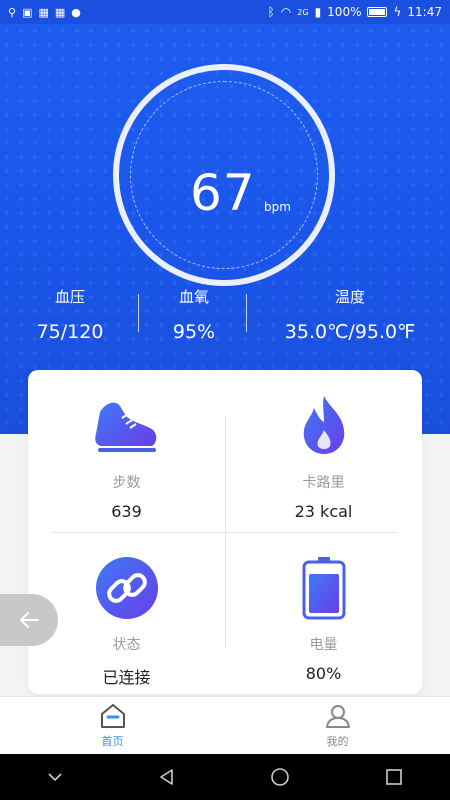 Image resolution: width=450 pixels, height=800 pixels. What do you see at coordinates (112, 715) in the screenshot?
I see `home-icon` at bounding box center [112, 715].